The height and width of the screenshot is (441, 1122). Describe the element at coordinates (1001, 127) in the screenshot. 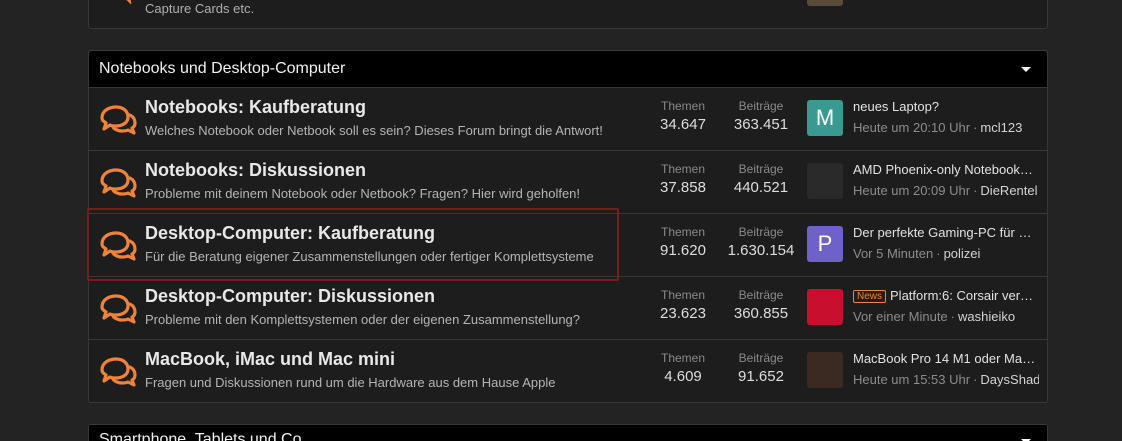

I see `last-post-user: mcl123` at that location.